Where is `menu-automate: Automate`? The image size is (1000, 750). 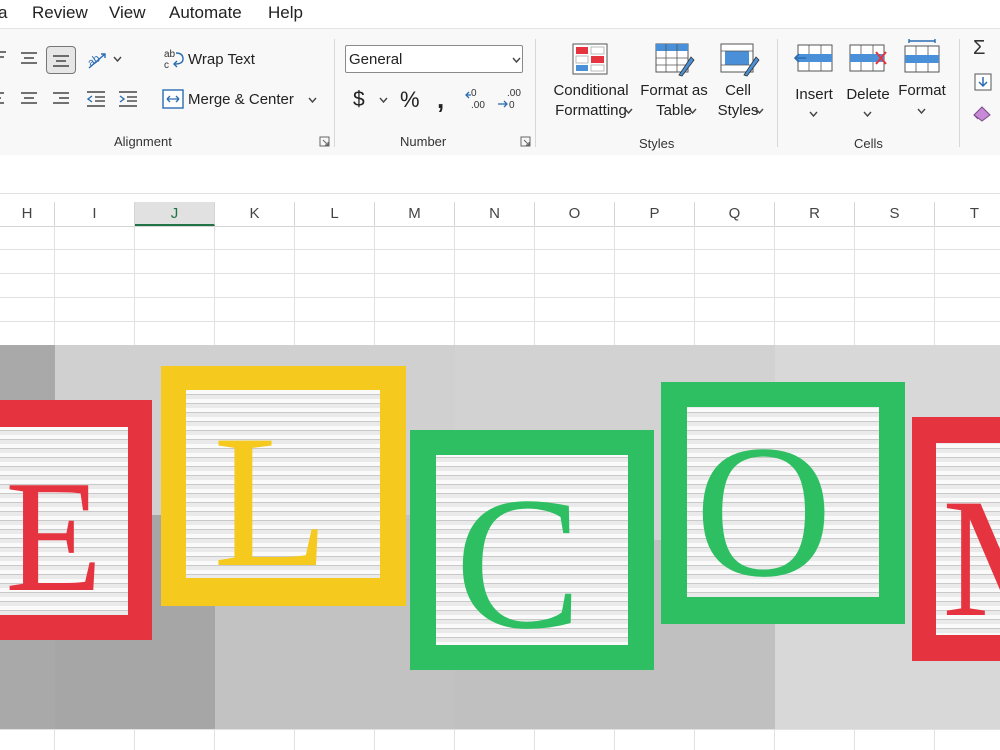
menu-automate: Automate is located at coordinates (205, 13).